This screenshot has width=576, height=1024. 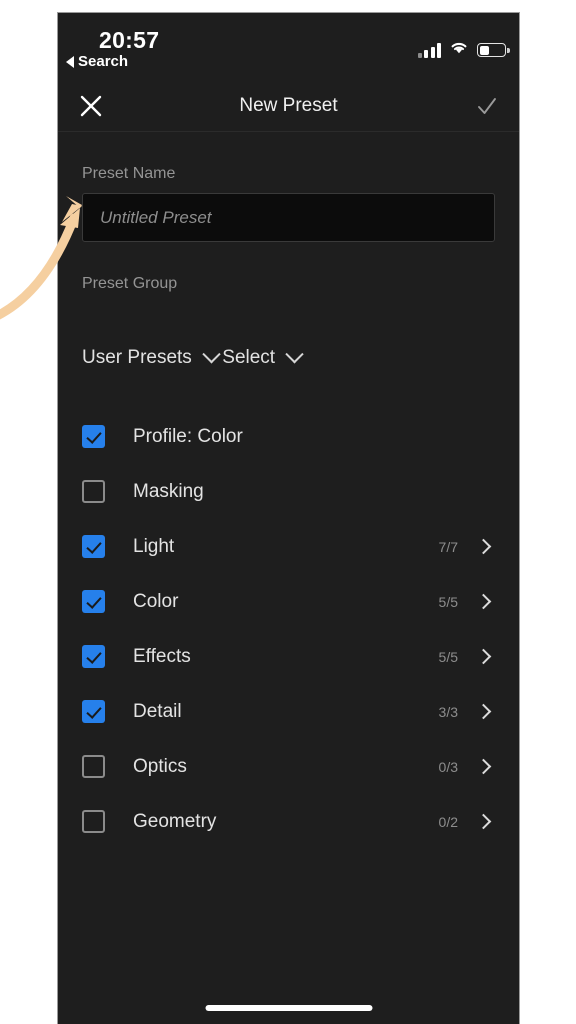 I want to click on list-item: Light 7/7, so click(x=288, y=546).